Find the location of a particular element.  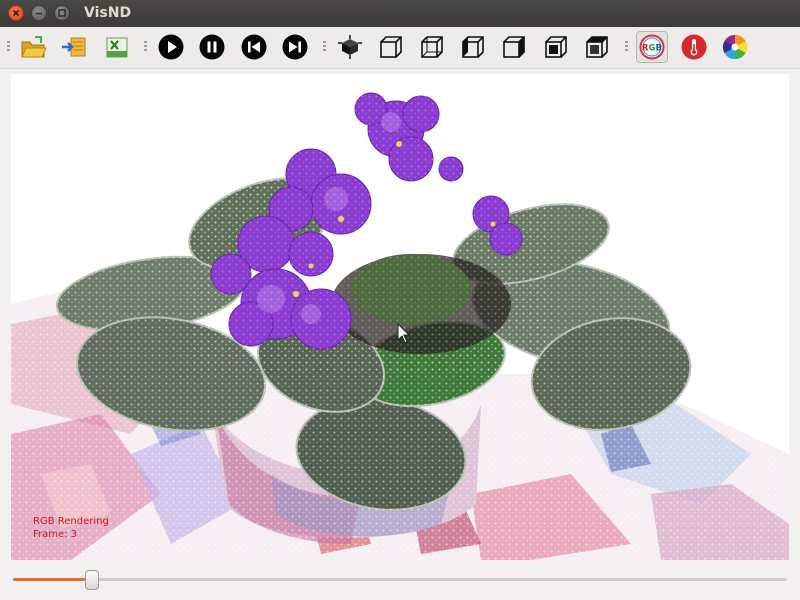

open-folder-icon is located at coordinates (34, 47).